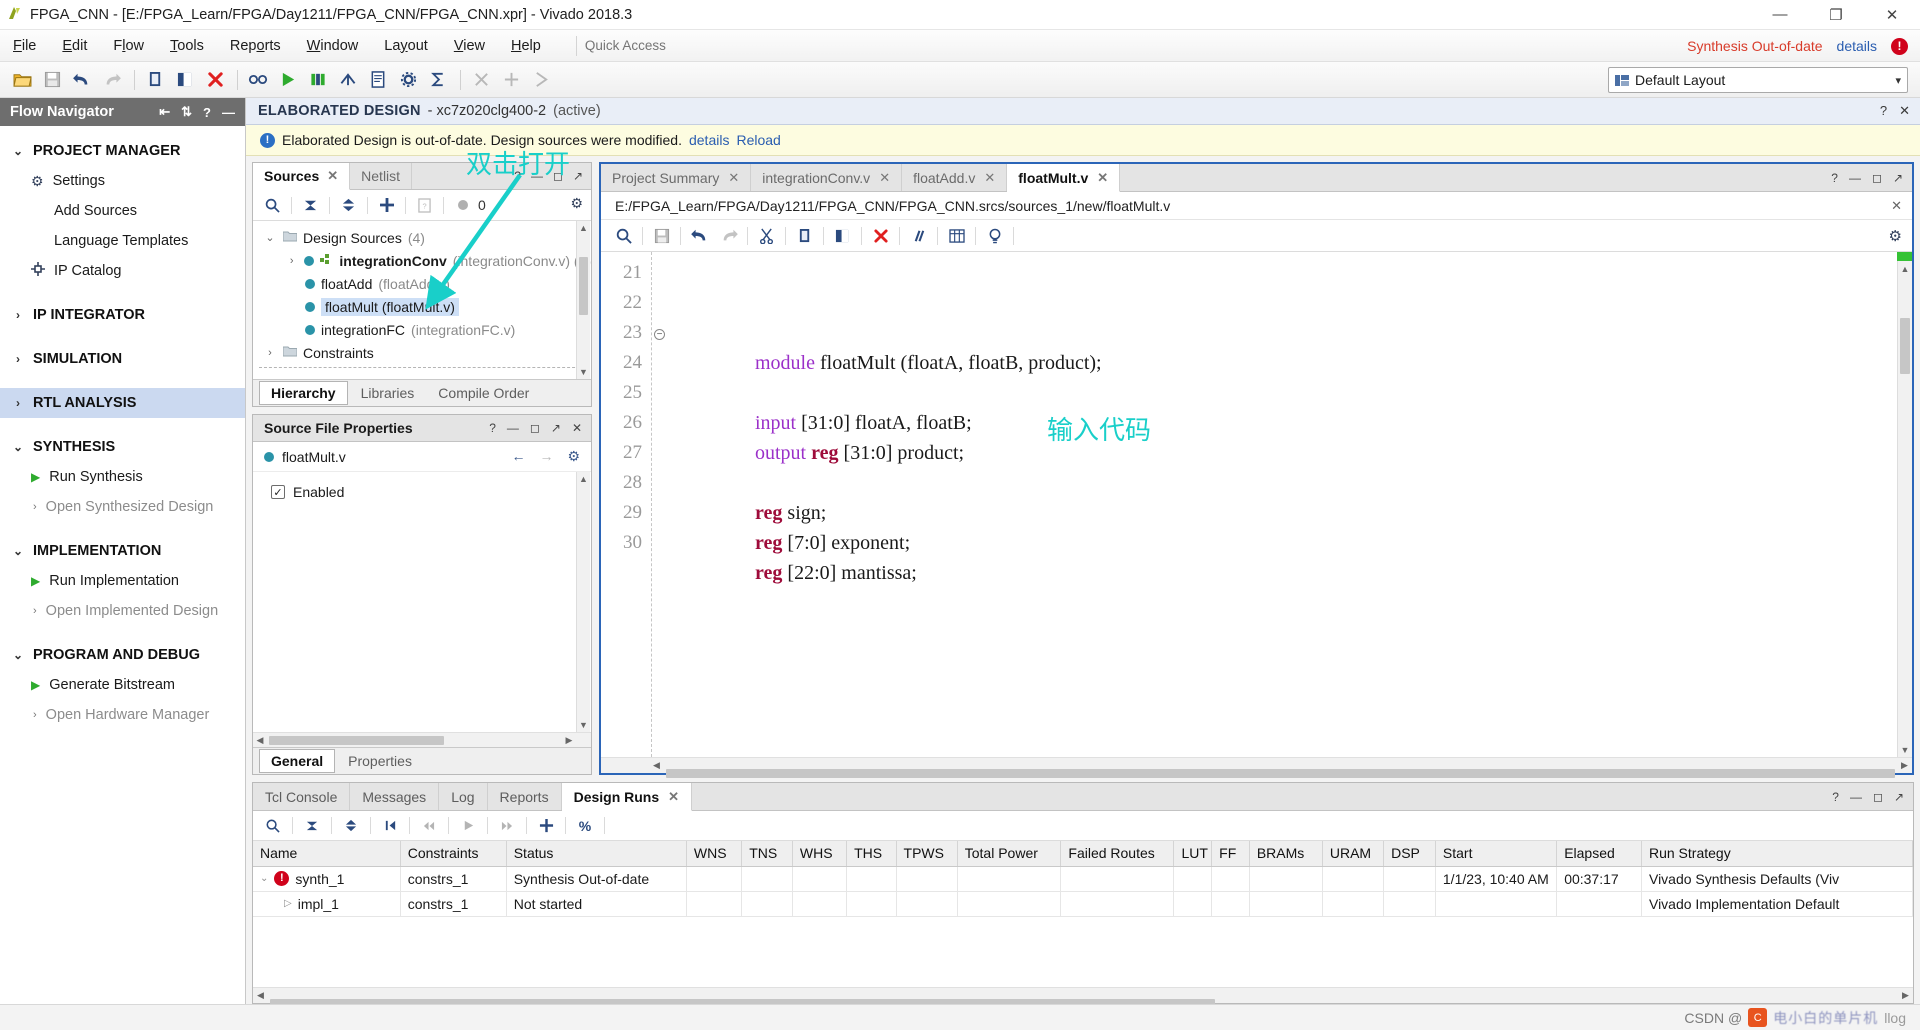 The height and width of the screenshot is (1030, 1920). I want to click on save-icon, so click(52, 80).